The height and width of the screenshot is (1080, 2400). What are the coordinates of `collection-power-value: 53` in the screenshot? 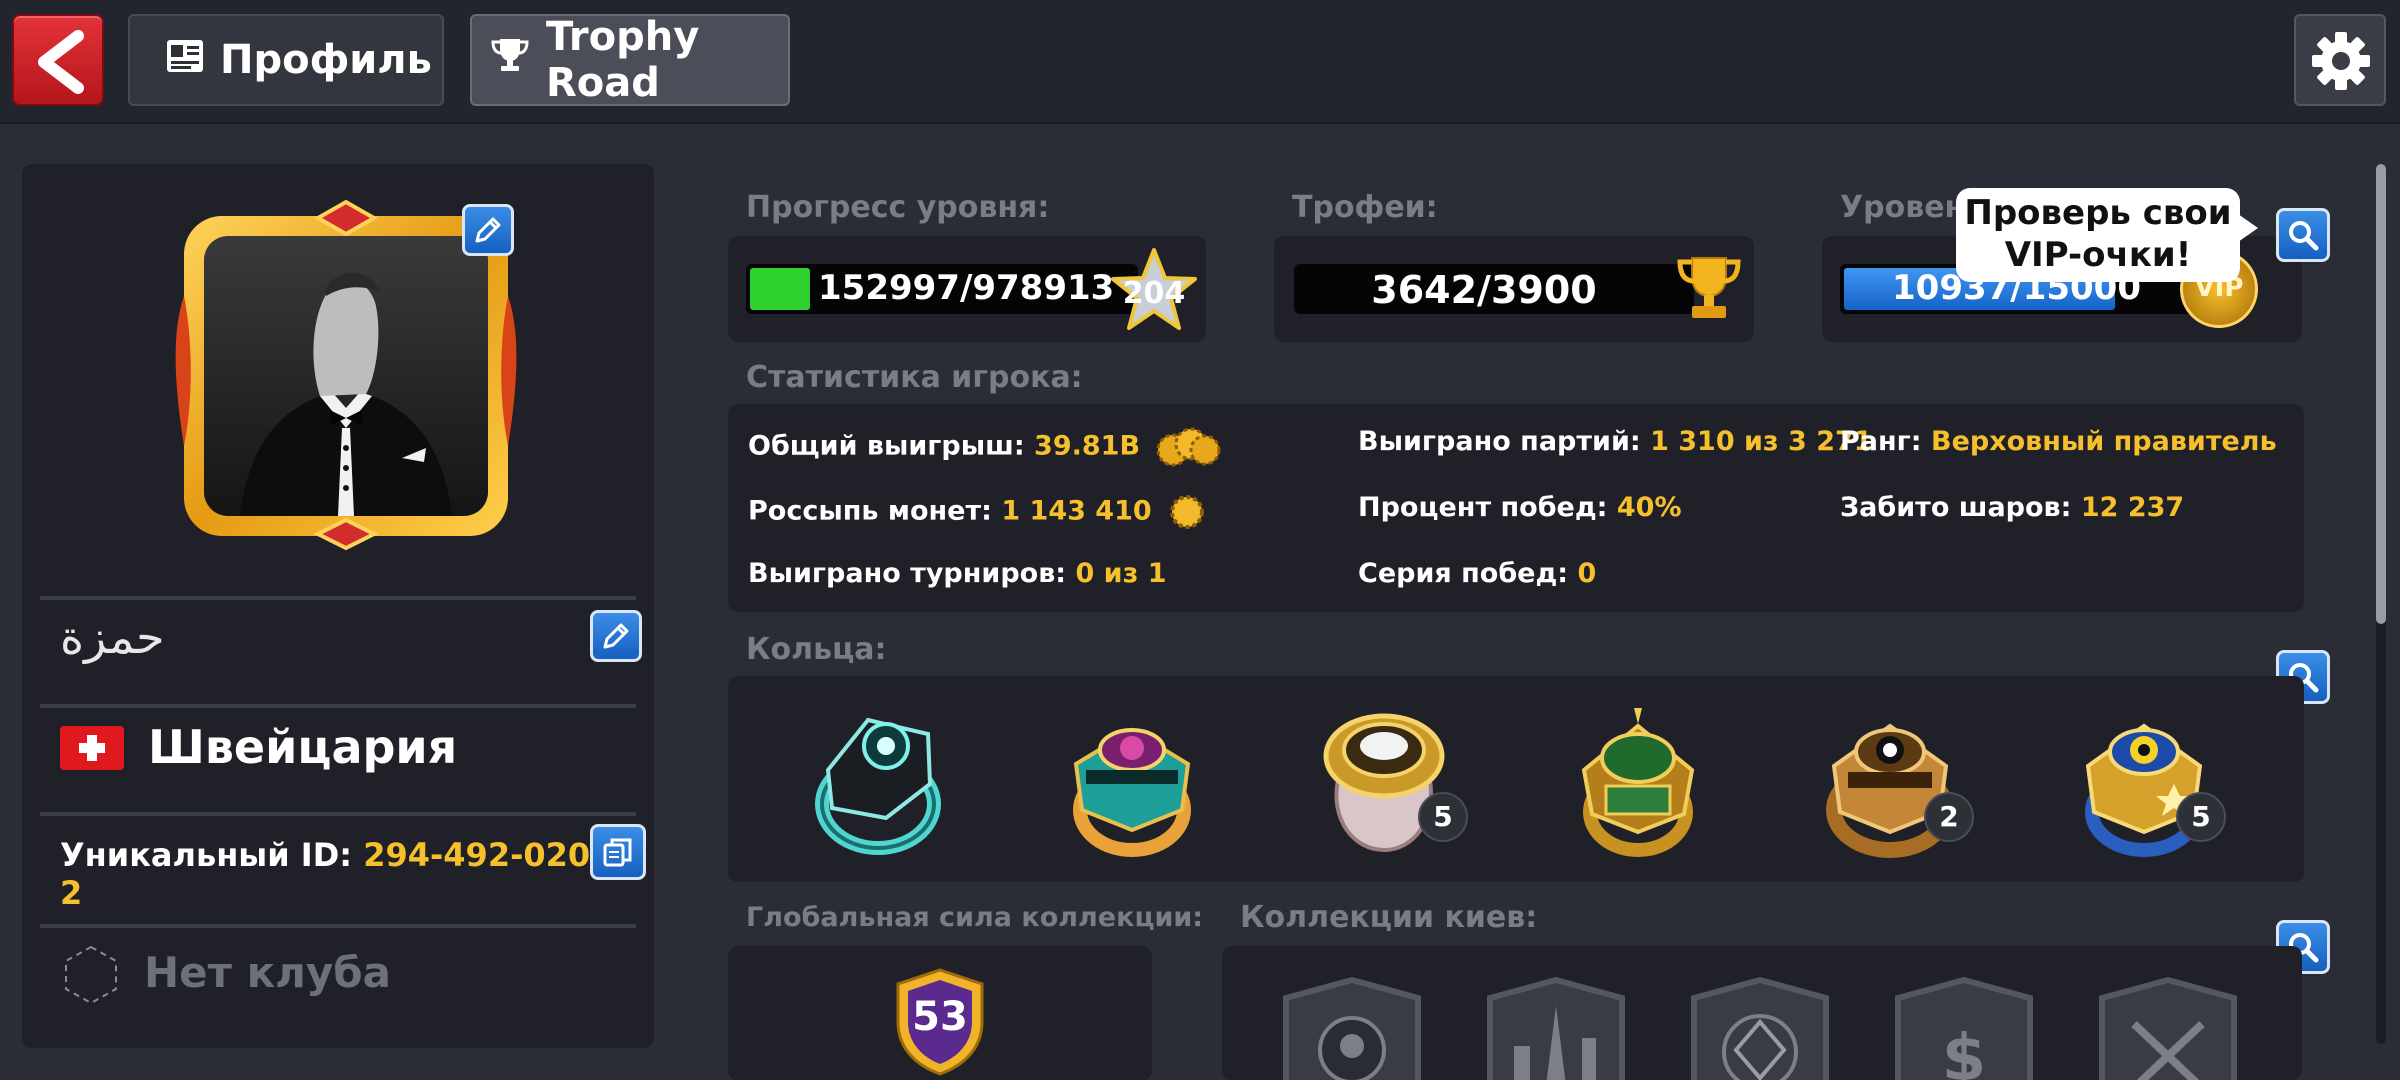 It's located at (940, 1017).